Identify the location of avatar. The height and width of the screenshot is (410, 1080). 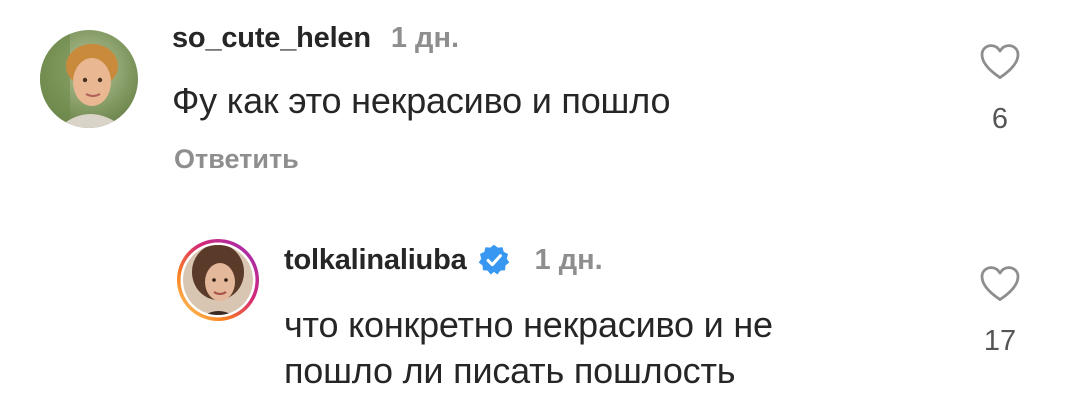
(89, 79).